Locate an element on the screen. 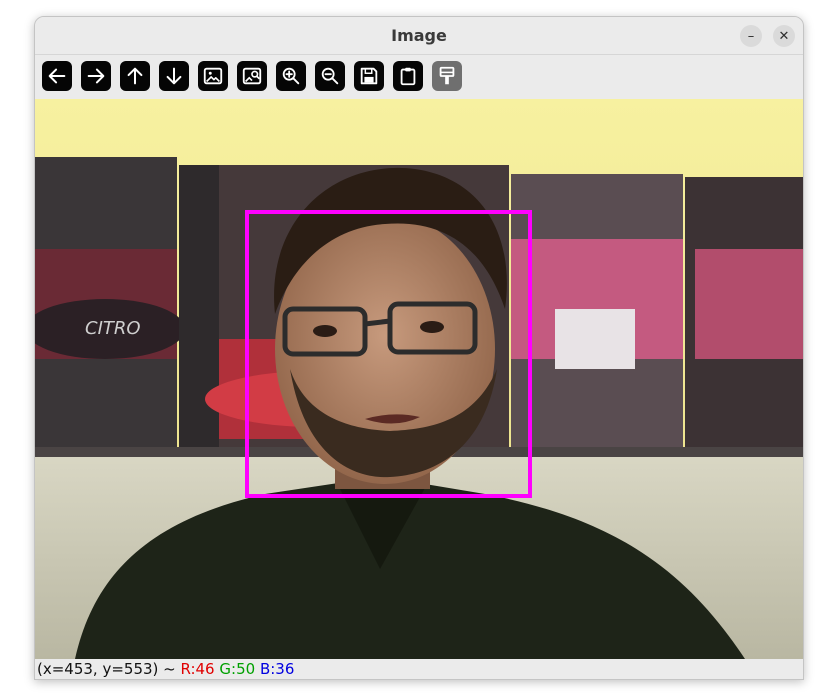 This screenshot has width=831, height=696. paint-brush-icon is located at coordinates (447, 75).